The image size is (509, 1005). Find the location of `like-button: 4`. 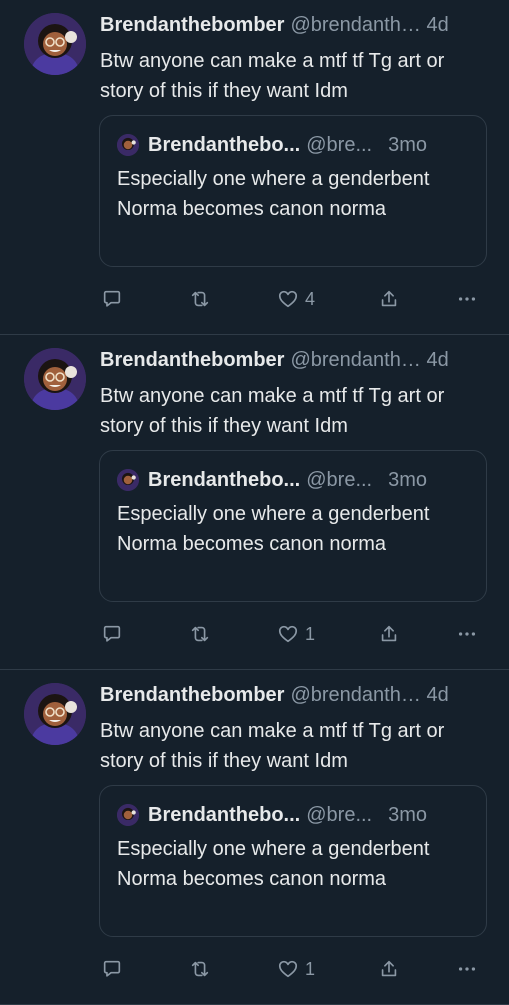

like-button: 4 is located at coordinates (296, 299).